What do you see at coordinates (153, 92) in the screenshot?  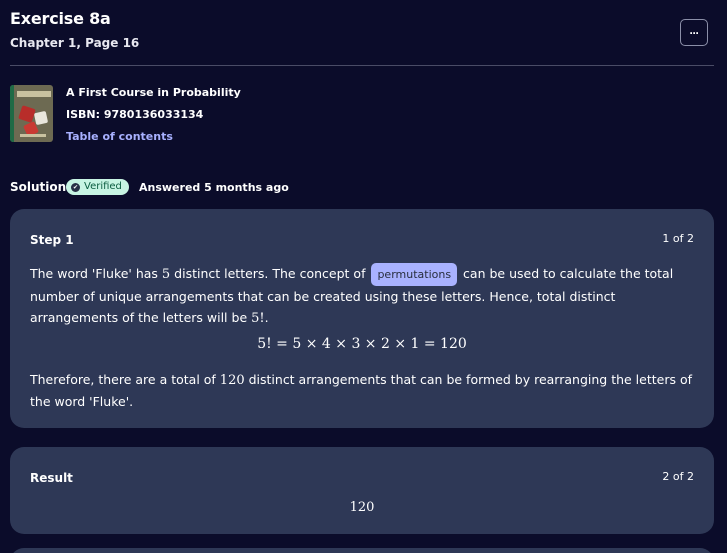 I see `book-title: A First Course in Probability` at bounding box center [153, 92].